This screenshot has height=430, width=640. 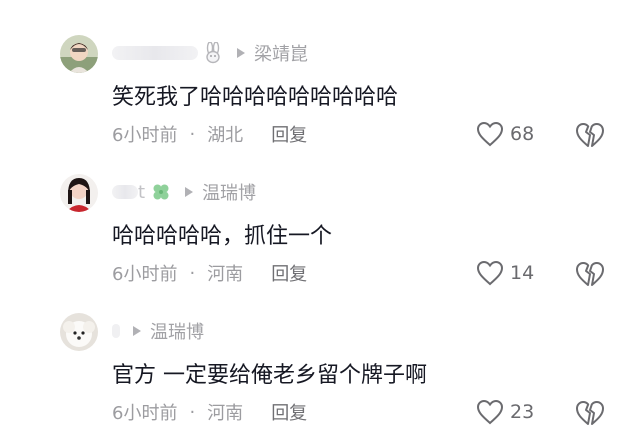 I want to click on comment-header: 梁靖崑, so click(x=210, y=53).